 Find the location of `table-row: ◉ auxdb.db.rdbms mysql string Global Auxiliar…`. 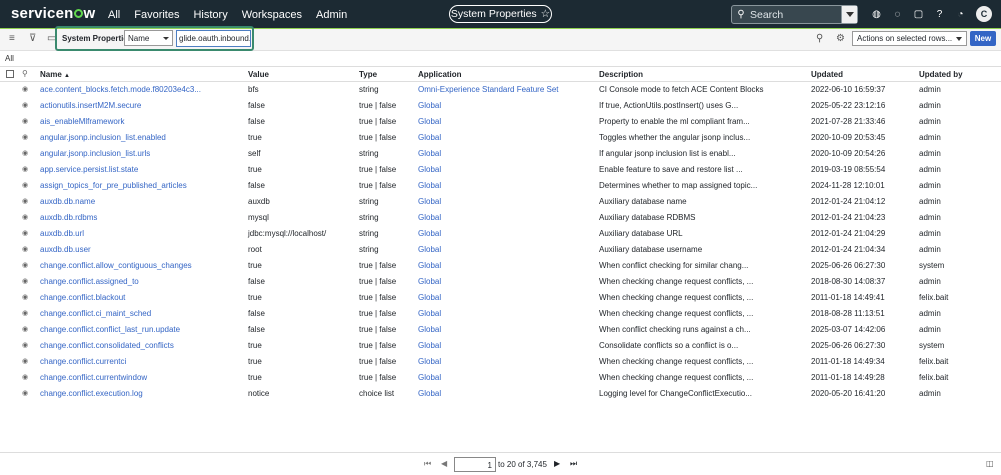

table-row: ◉ auxdb.db.rdbms mysql string Global Auxiliar… is located at coordinates (500, 218).